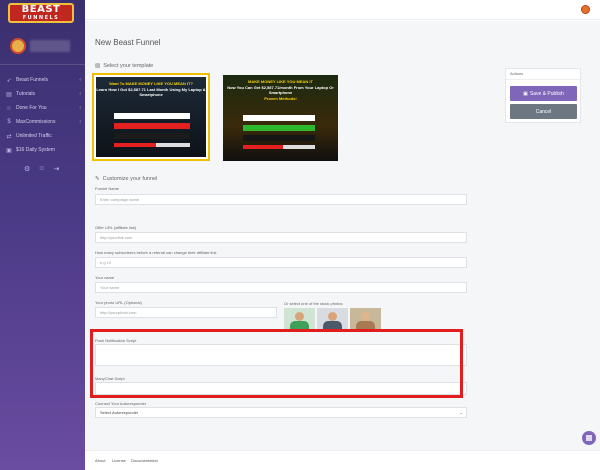  Describe the element at coordinates (41, 9) in the screenshot. I see `brand-logo-line1: BEAST` at that location.